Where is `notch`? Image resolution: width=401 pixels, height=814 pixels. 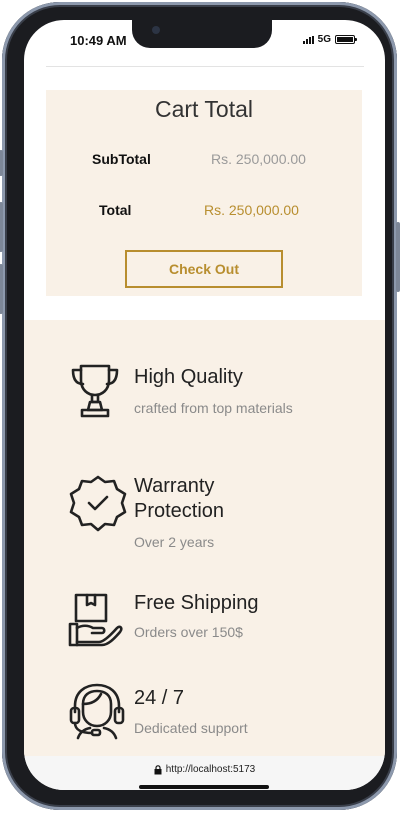
notch is located at coordinates (202, 34).